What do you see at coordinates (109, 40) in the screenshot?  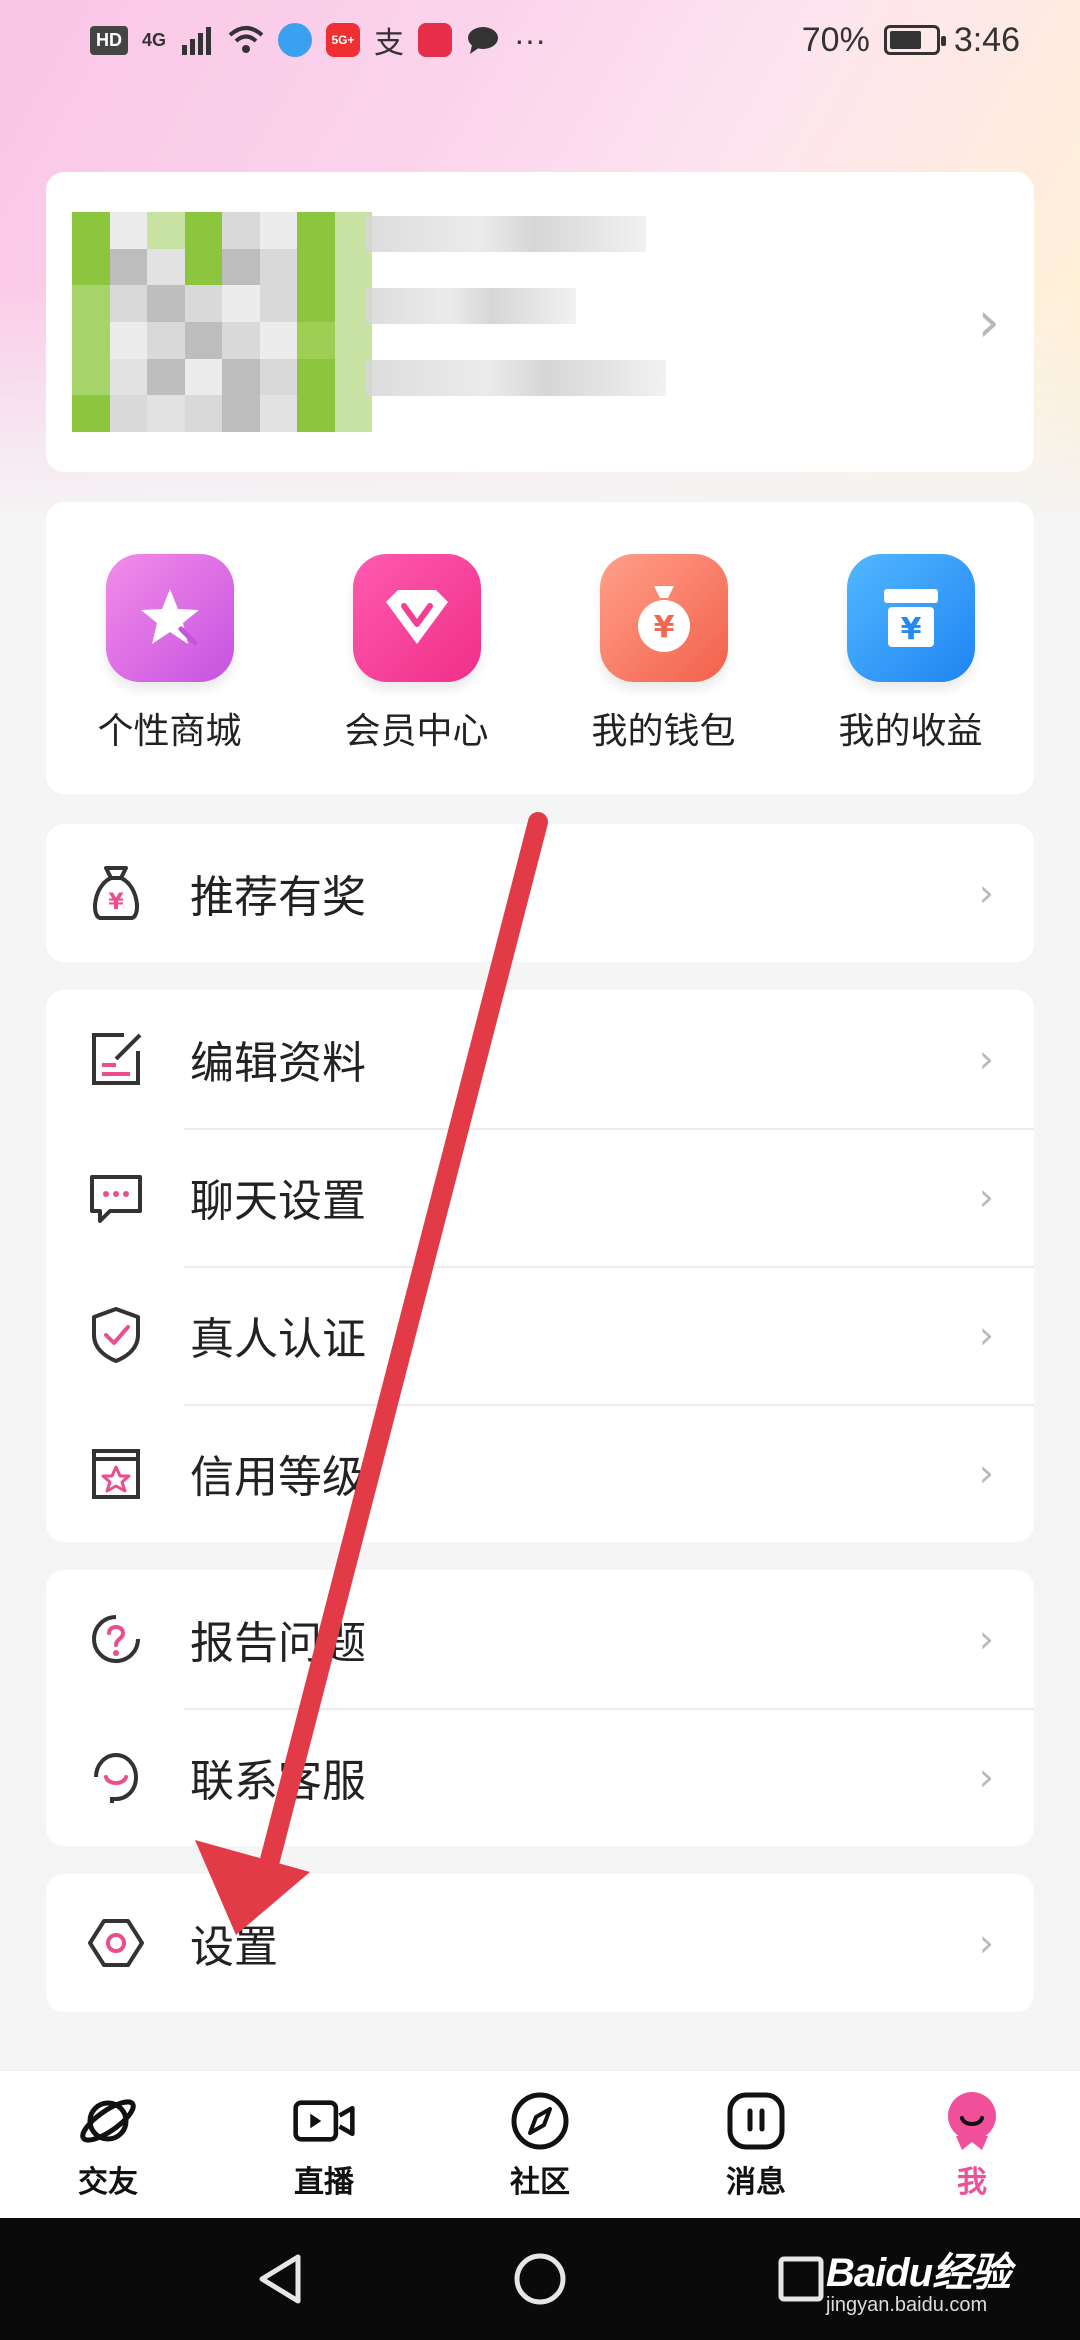 I see `hd-icon: HD` at bounding box center [109, 40].